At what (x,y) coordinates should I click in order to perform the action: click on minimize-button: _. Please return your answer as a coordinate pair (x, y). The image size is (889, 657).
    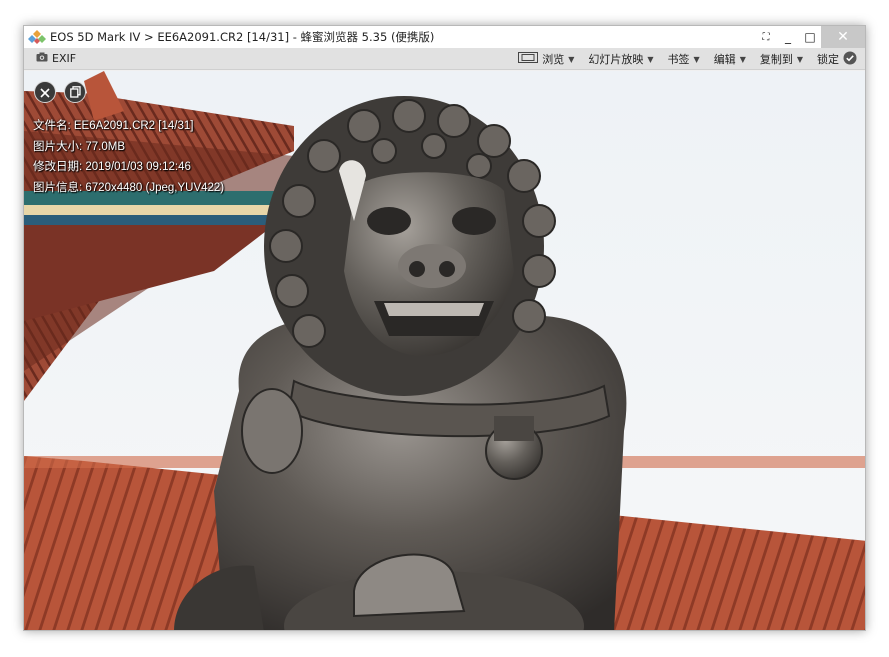
    Looking at the image, I should click on (788, 37).